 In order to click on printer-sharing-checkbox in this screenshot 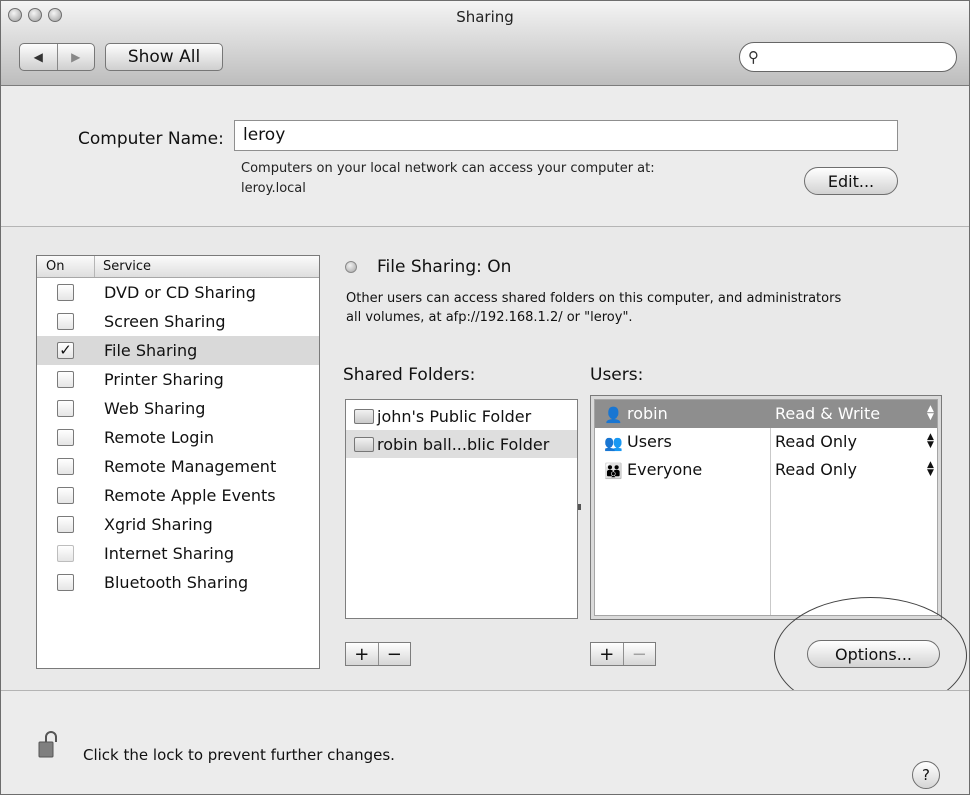, I will do `click(65, 379)`.